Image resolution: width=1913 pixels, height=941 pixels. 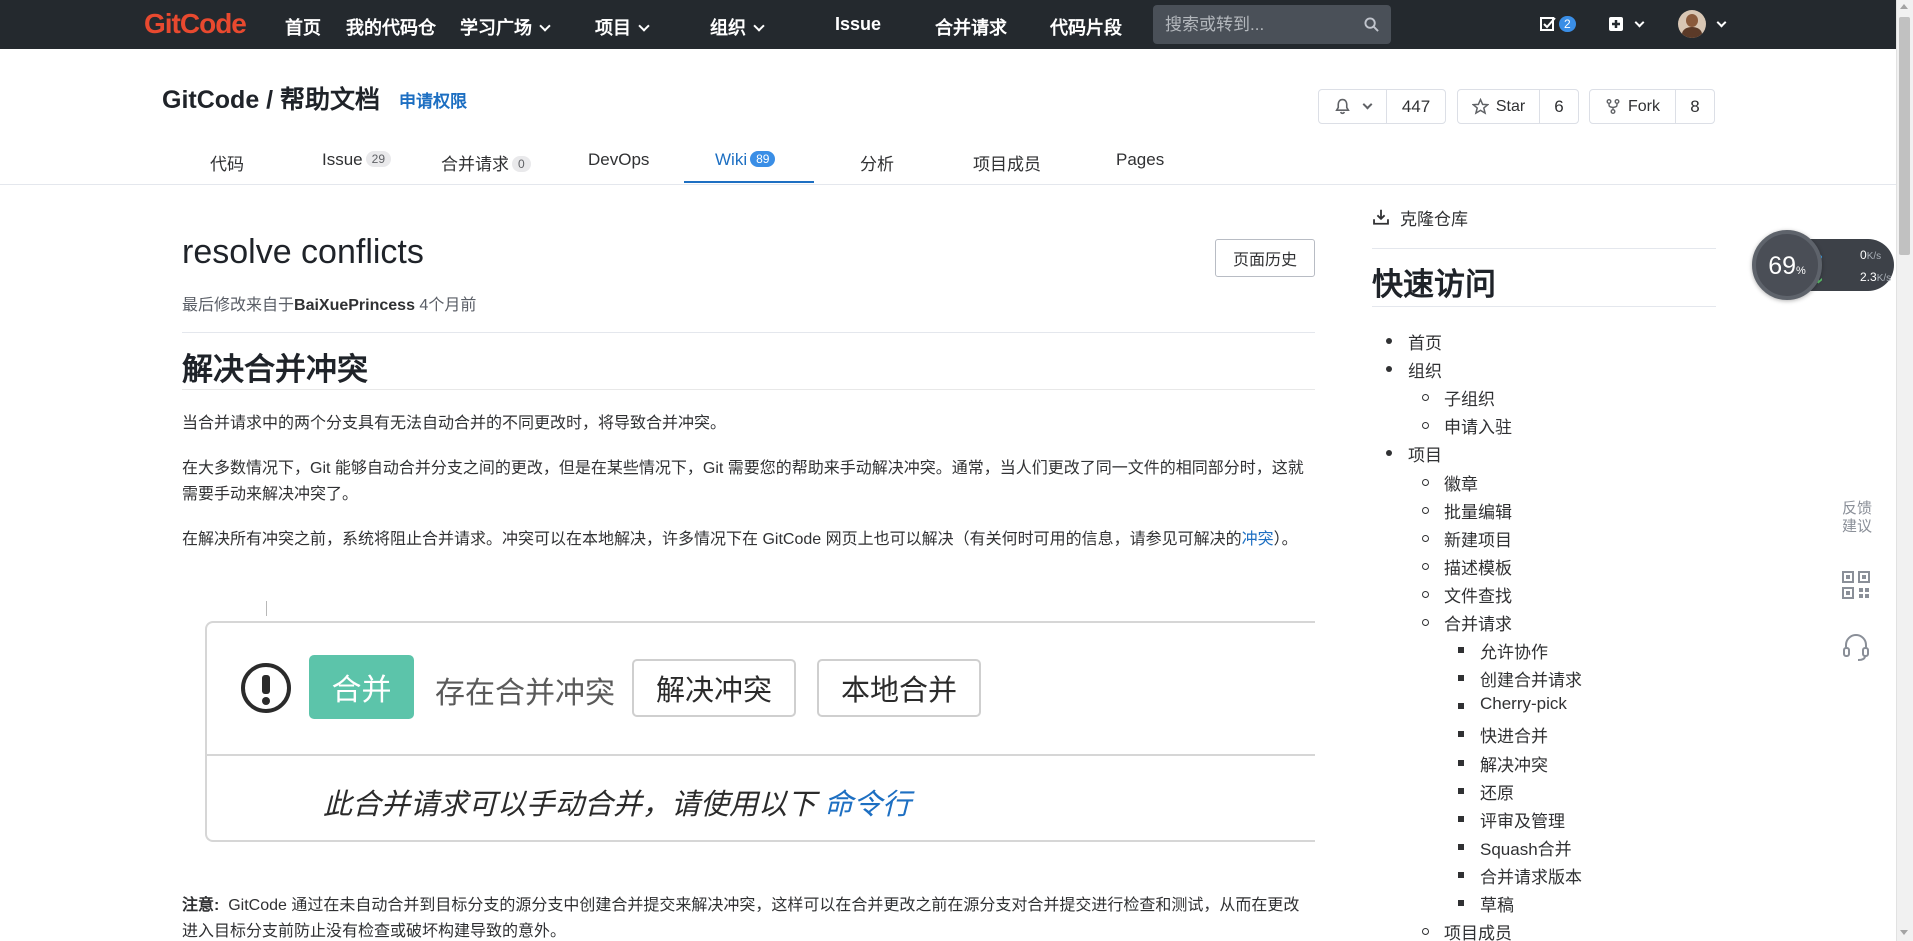 What do you see at coordinates (1467, 622) in the screenshot?
I see `toc-item: 合并请求` at bounding box center [1467, 622].